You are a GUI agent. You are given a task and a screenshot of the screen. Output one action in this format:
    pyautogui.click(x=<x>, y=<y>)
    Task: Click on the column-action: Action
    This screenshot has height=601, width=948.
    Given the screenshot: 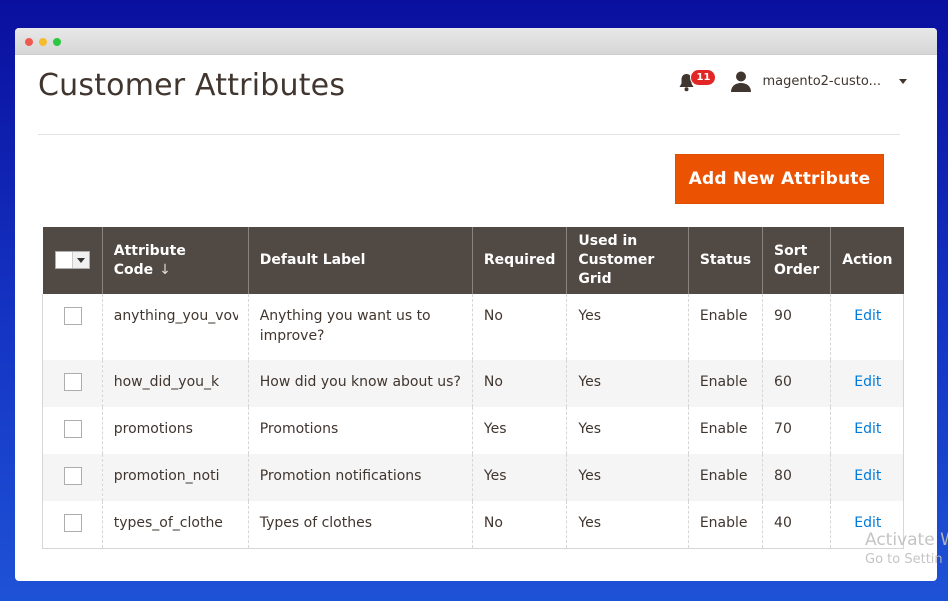 What is the action you would take?
    pyautogui.click(x=867, y=260)
    